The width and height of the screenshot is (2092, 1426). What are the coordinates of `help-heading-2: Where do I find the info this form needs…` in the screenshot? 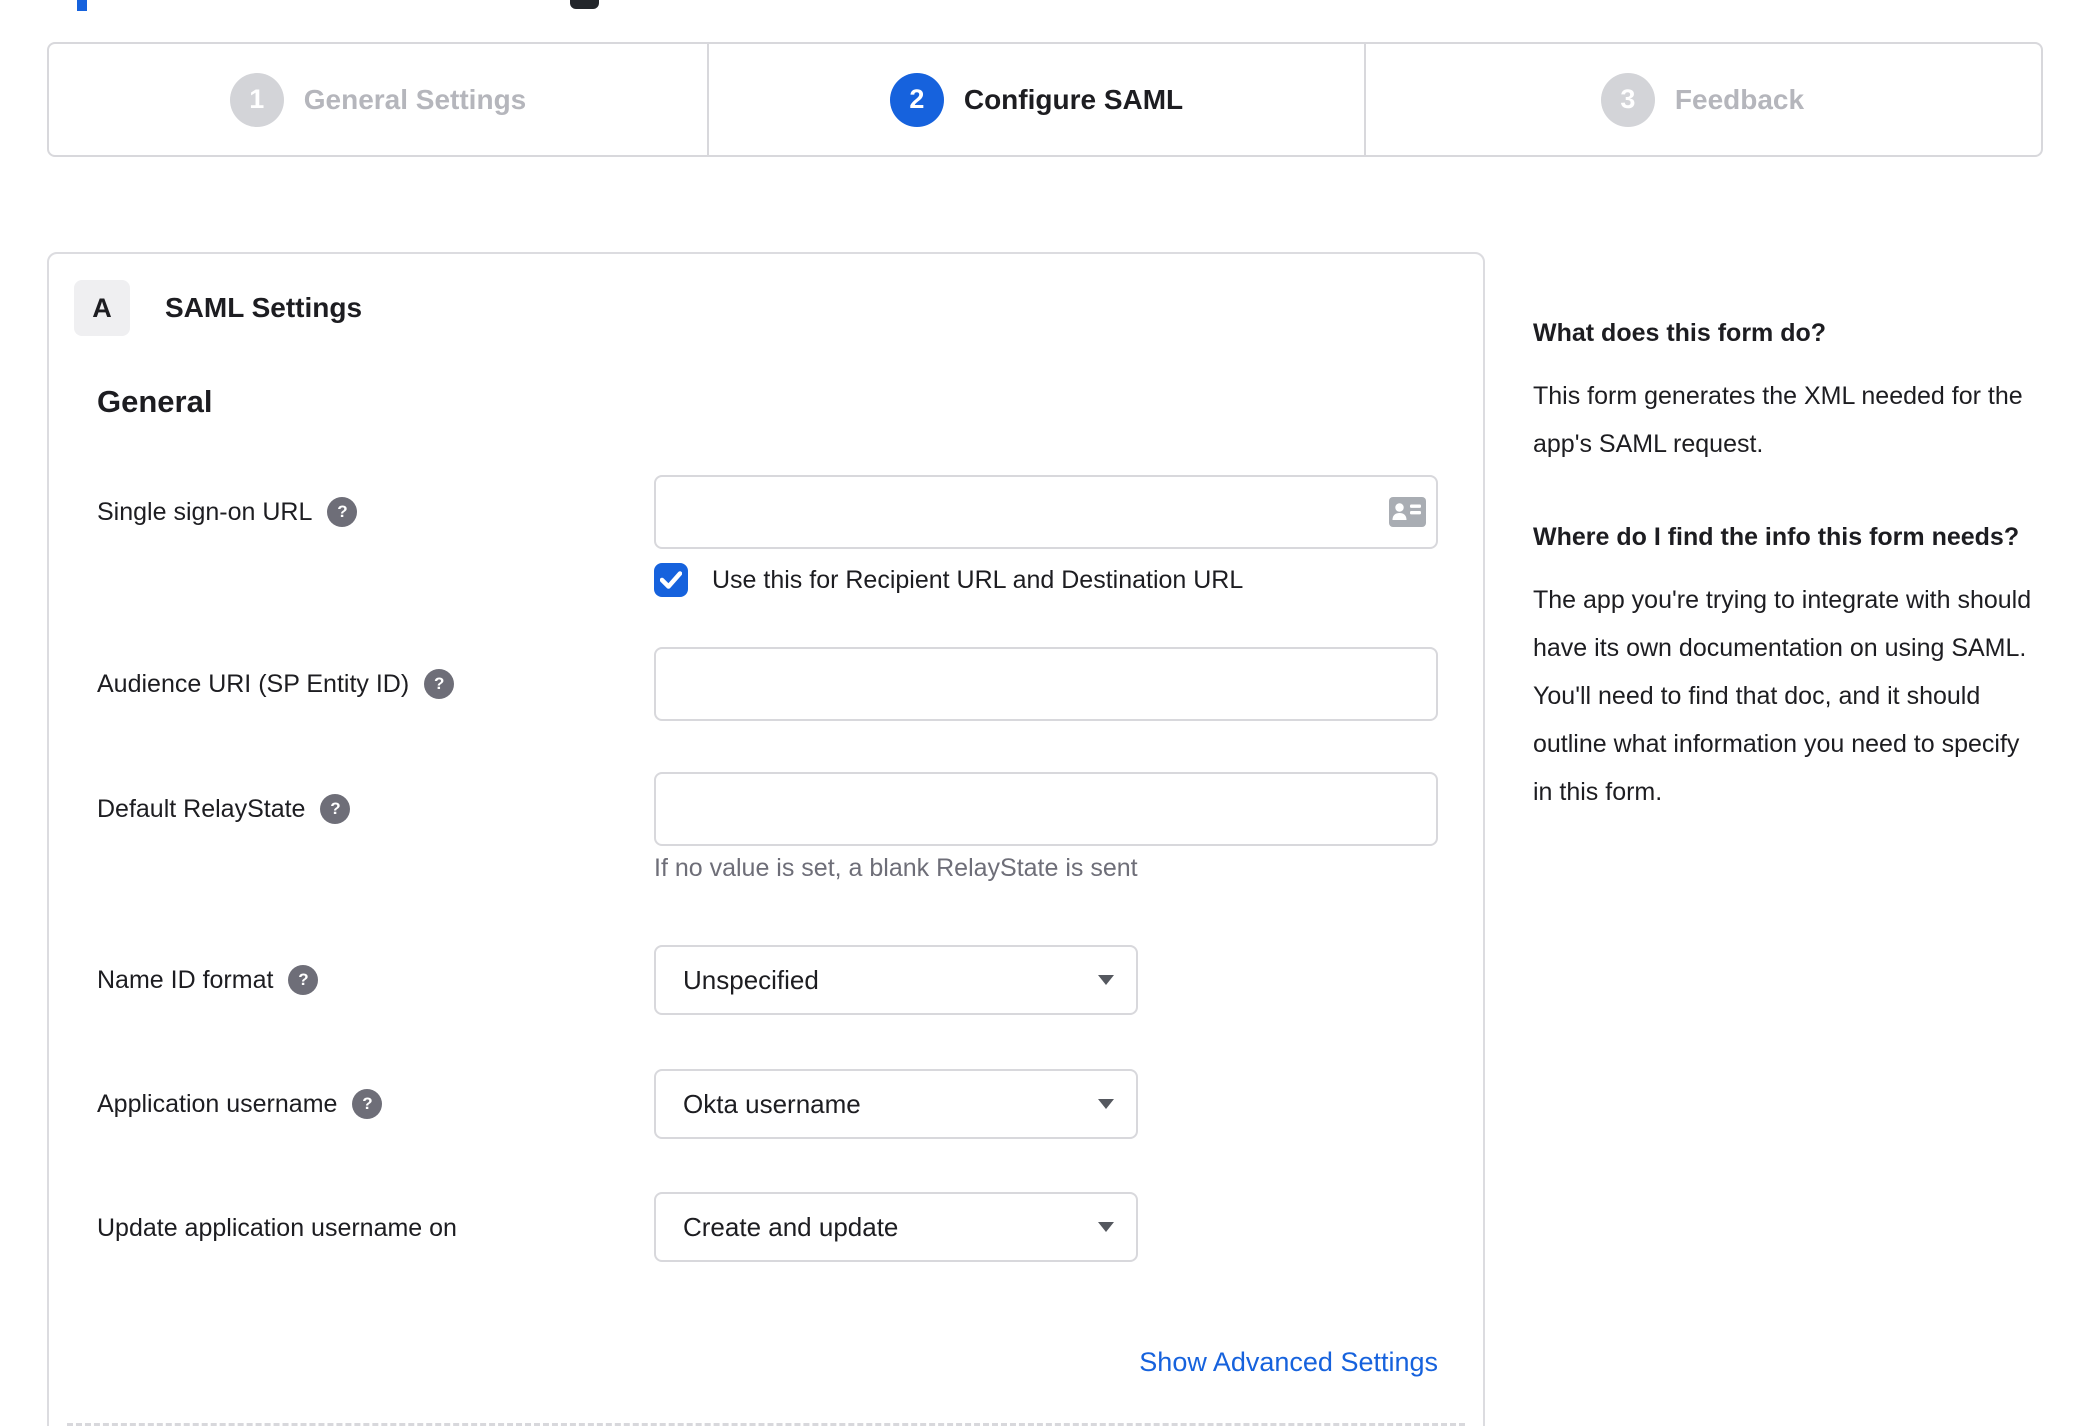 It's located at (1776, 537).